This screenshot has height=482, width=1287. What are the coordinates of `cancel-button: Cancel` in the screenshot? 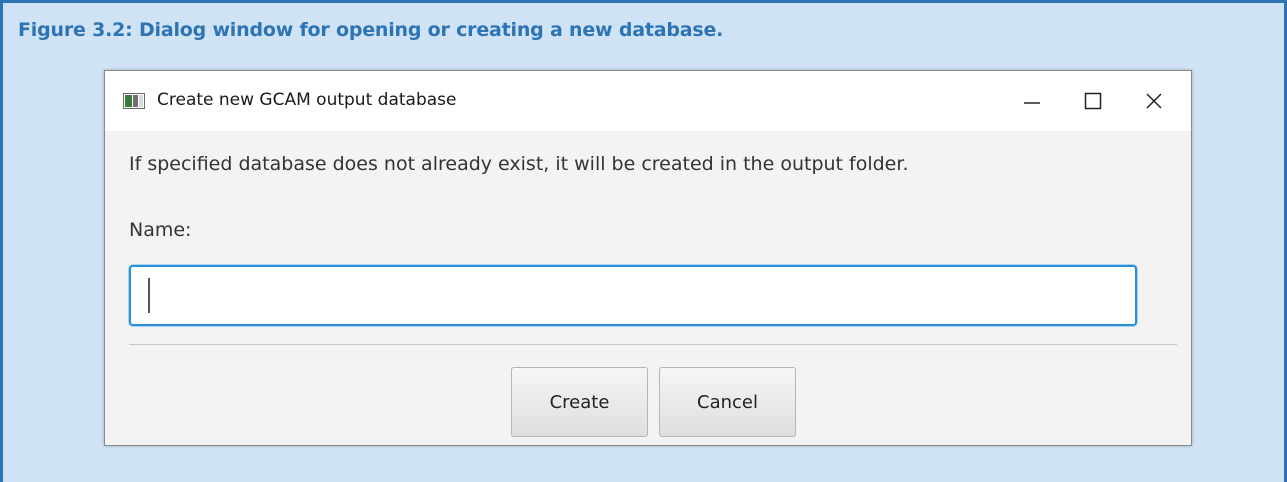 It's located at (727, 402).